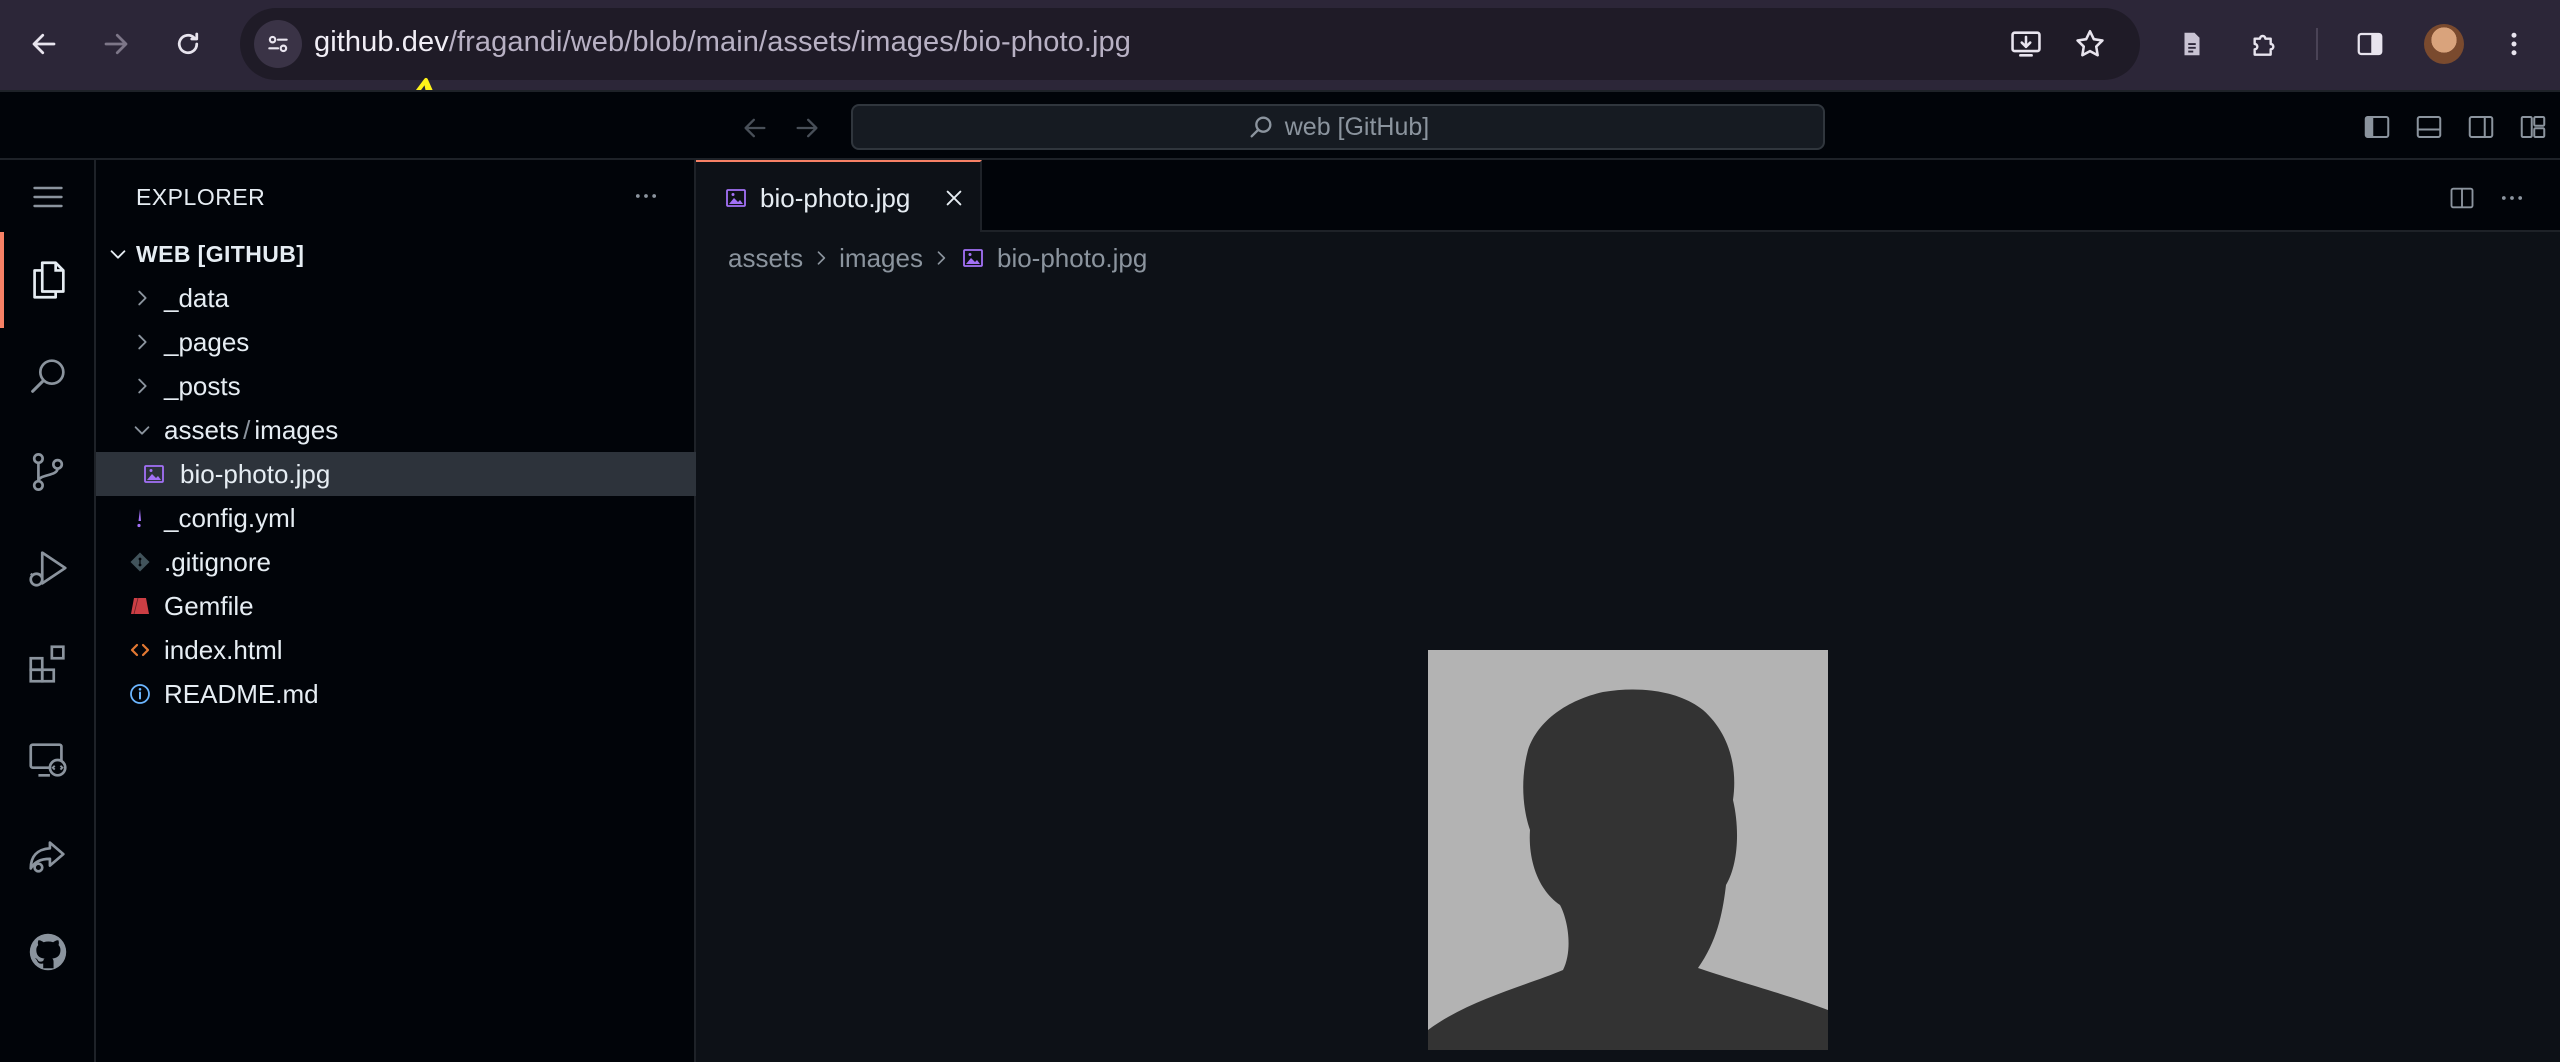 The height and width of the screenshot is (1062, 2560). What do you see at coordinates (396, 254) in the screenshot?
I see `tree-root-web: WEB [GITHUB]` at bounding box center [396, 254].